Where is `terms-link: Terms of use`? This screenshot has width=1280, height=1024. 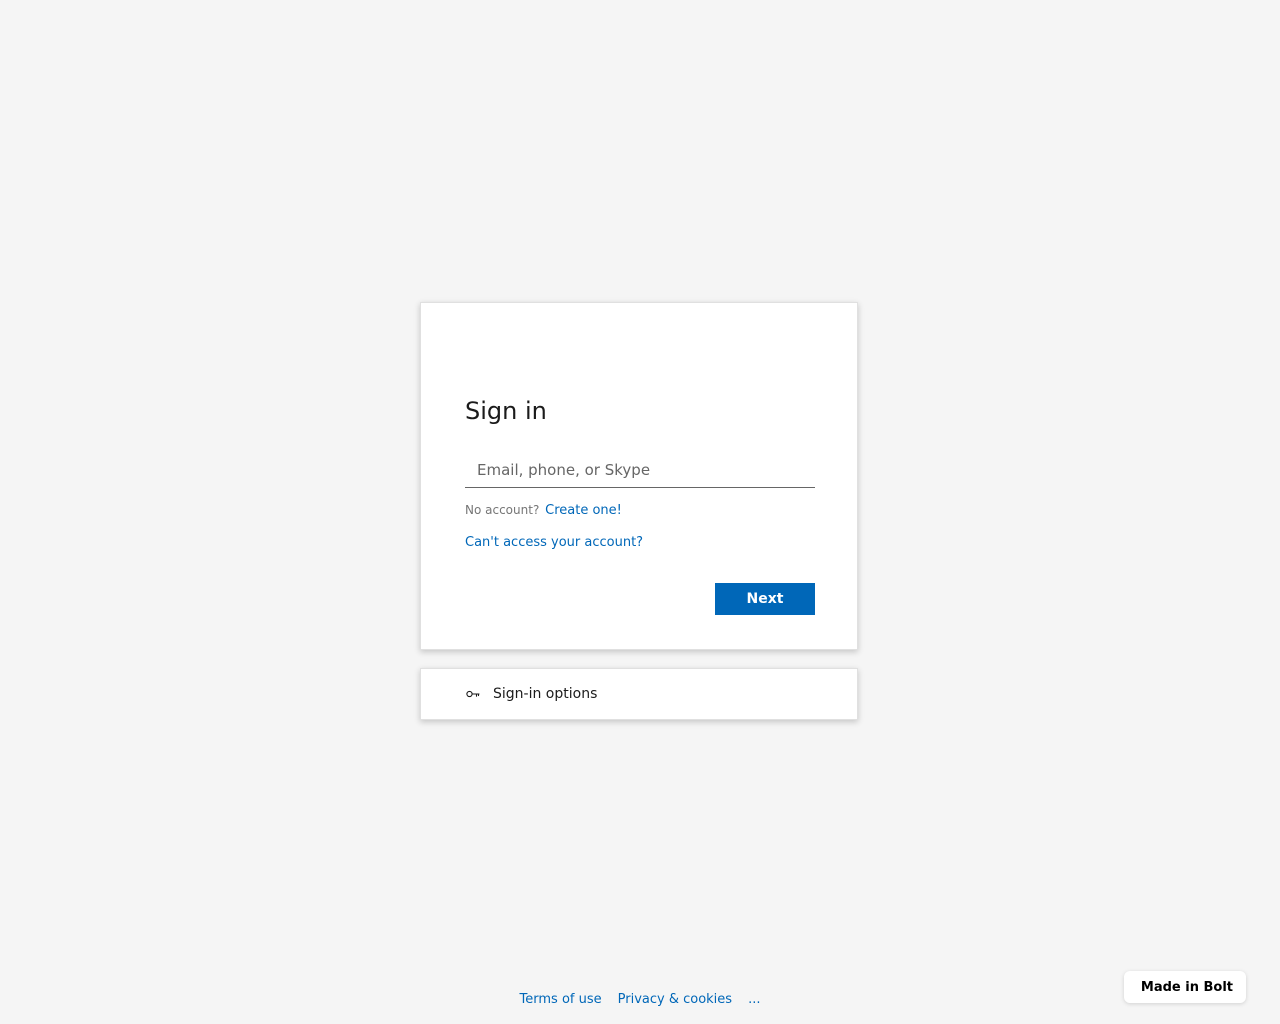
terms-link: Terms of use is located at coordinates (561, 999).